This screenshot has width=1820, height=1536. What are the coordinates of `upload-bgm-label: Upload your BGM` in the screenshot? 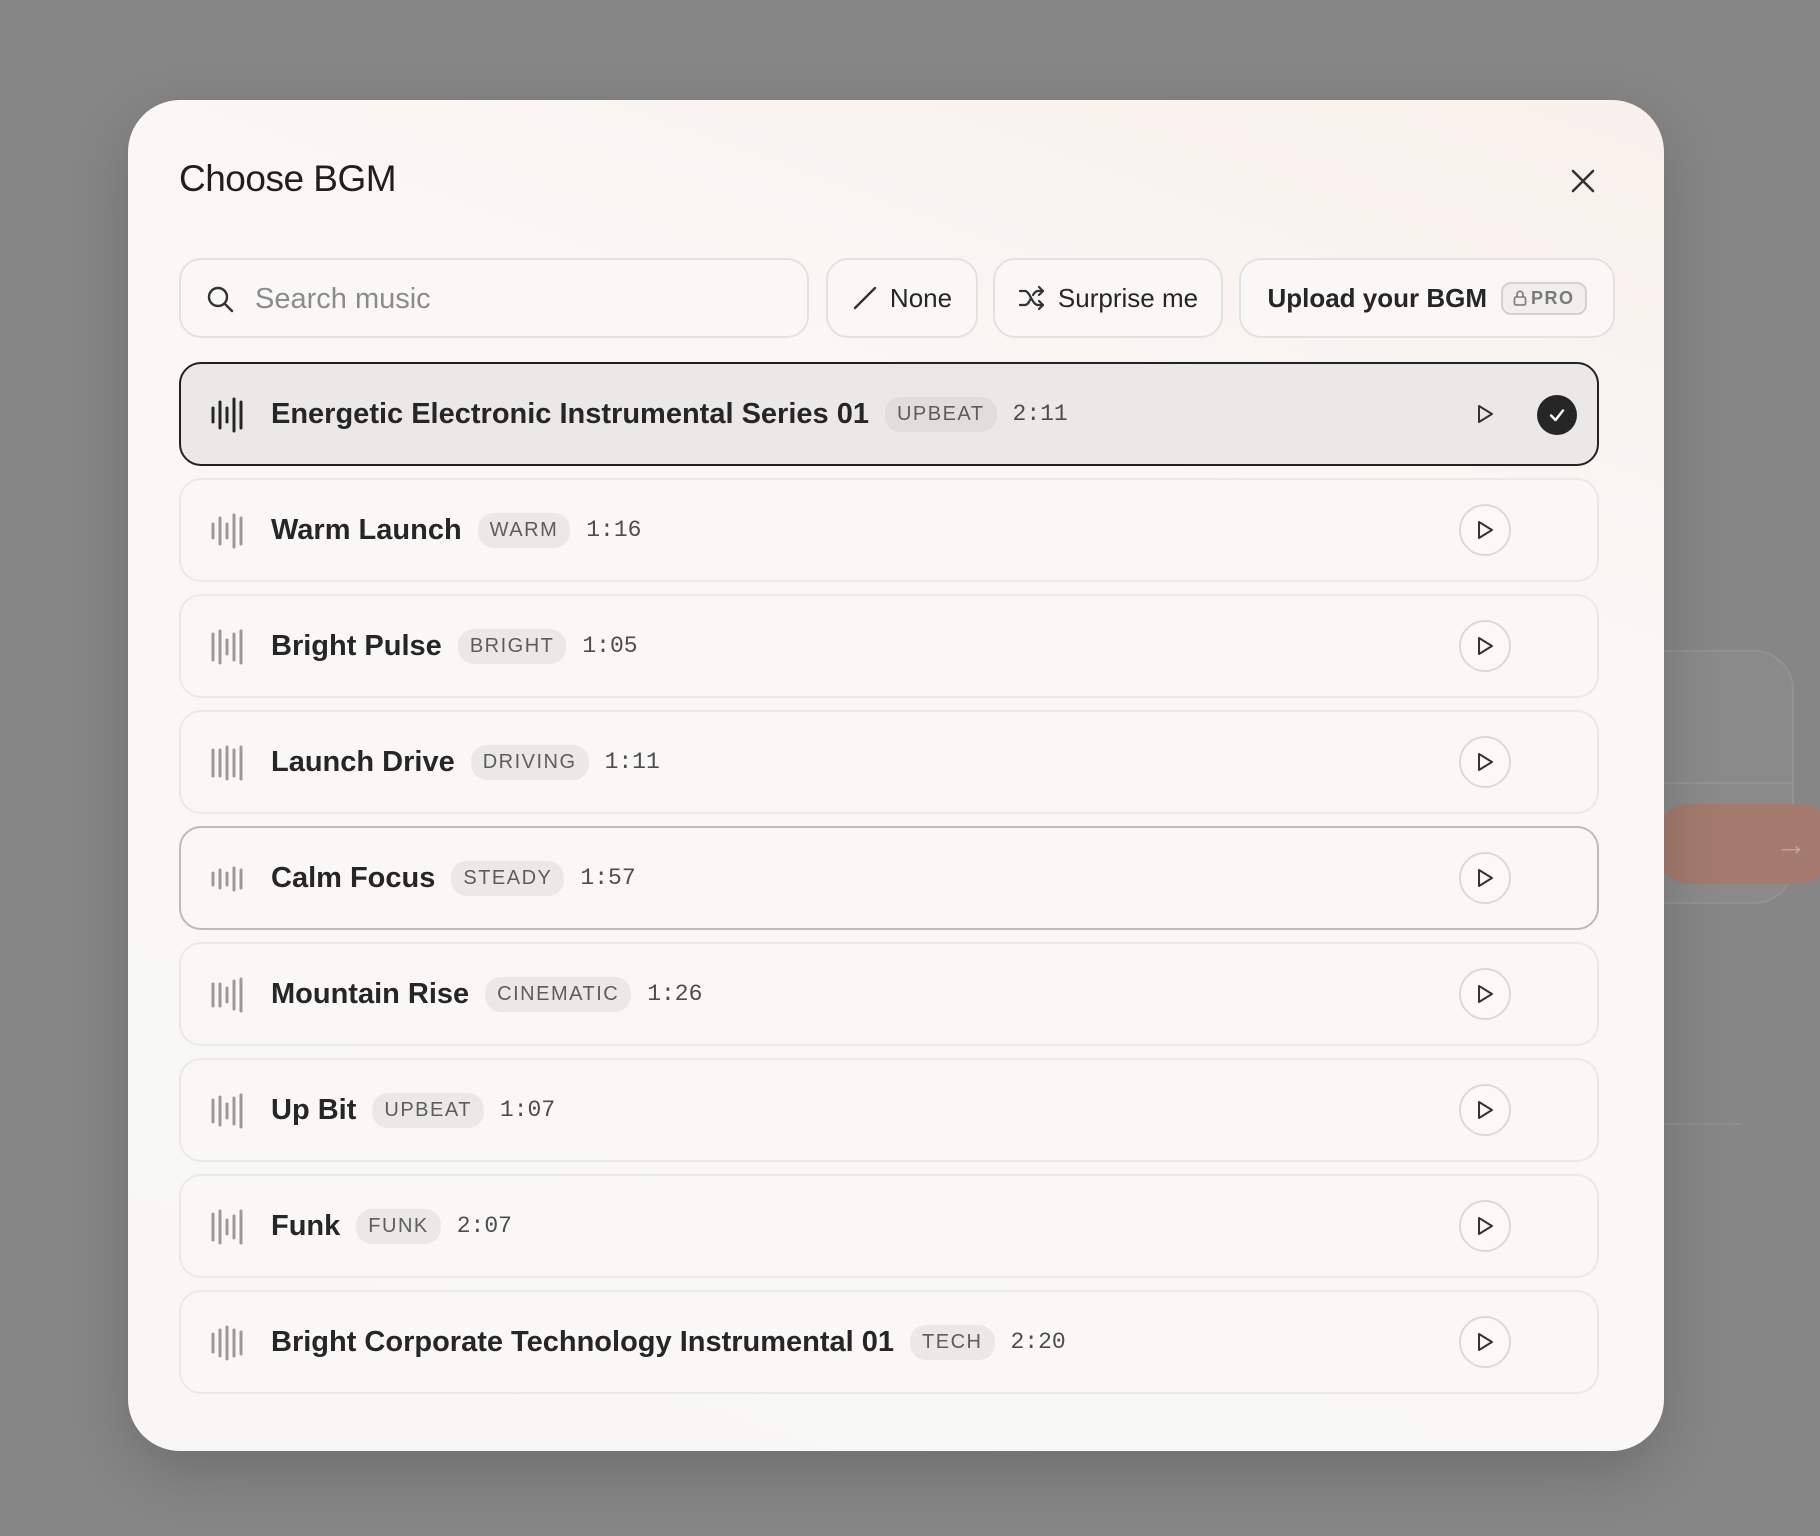 It's located at (1377, 297).